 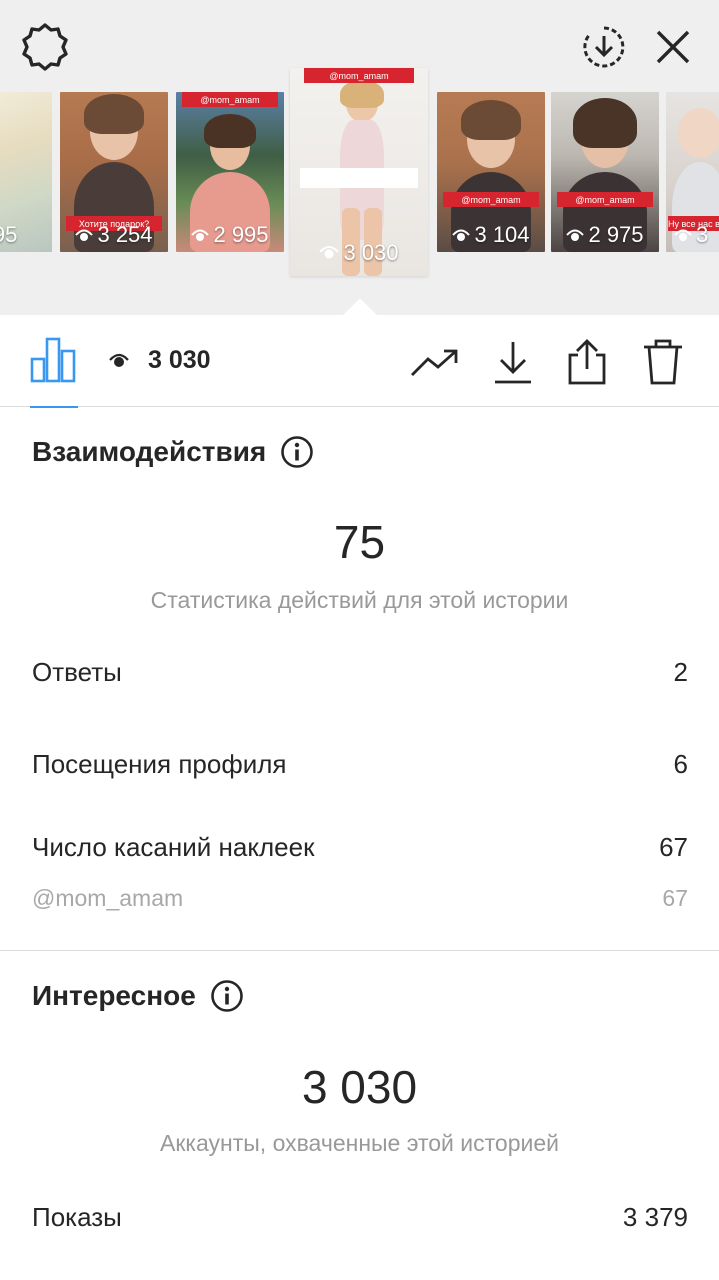 What do you see at coordinates (77, 1217) in the screenshot?
I see `stat-label: Показы` at bounding box center [77, 1217].